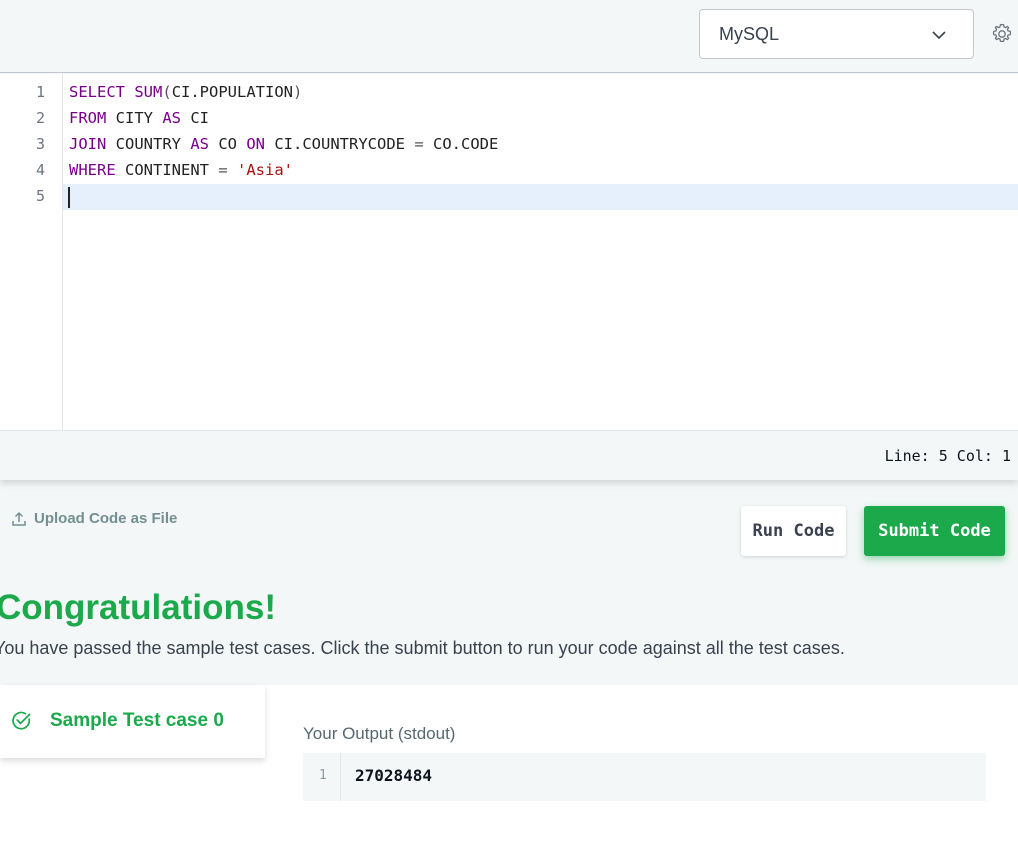  What do you see at coordinates (139, 118) in the screenshot?
I see `code-line: FROM CITY AS CI` at bounding box center [139, 118].